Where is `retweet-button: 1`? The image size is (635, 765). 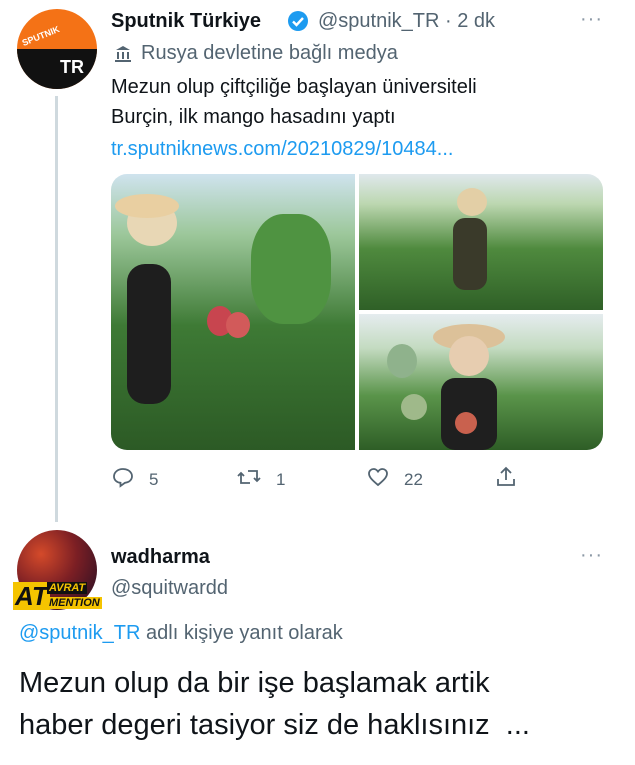
retweet-button: 1 is located at coordinates (260, 479).